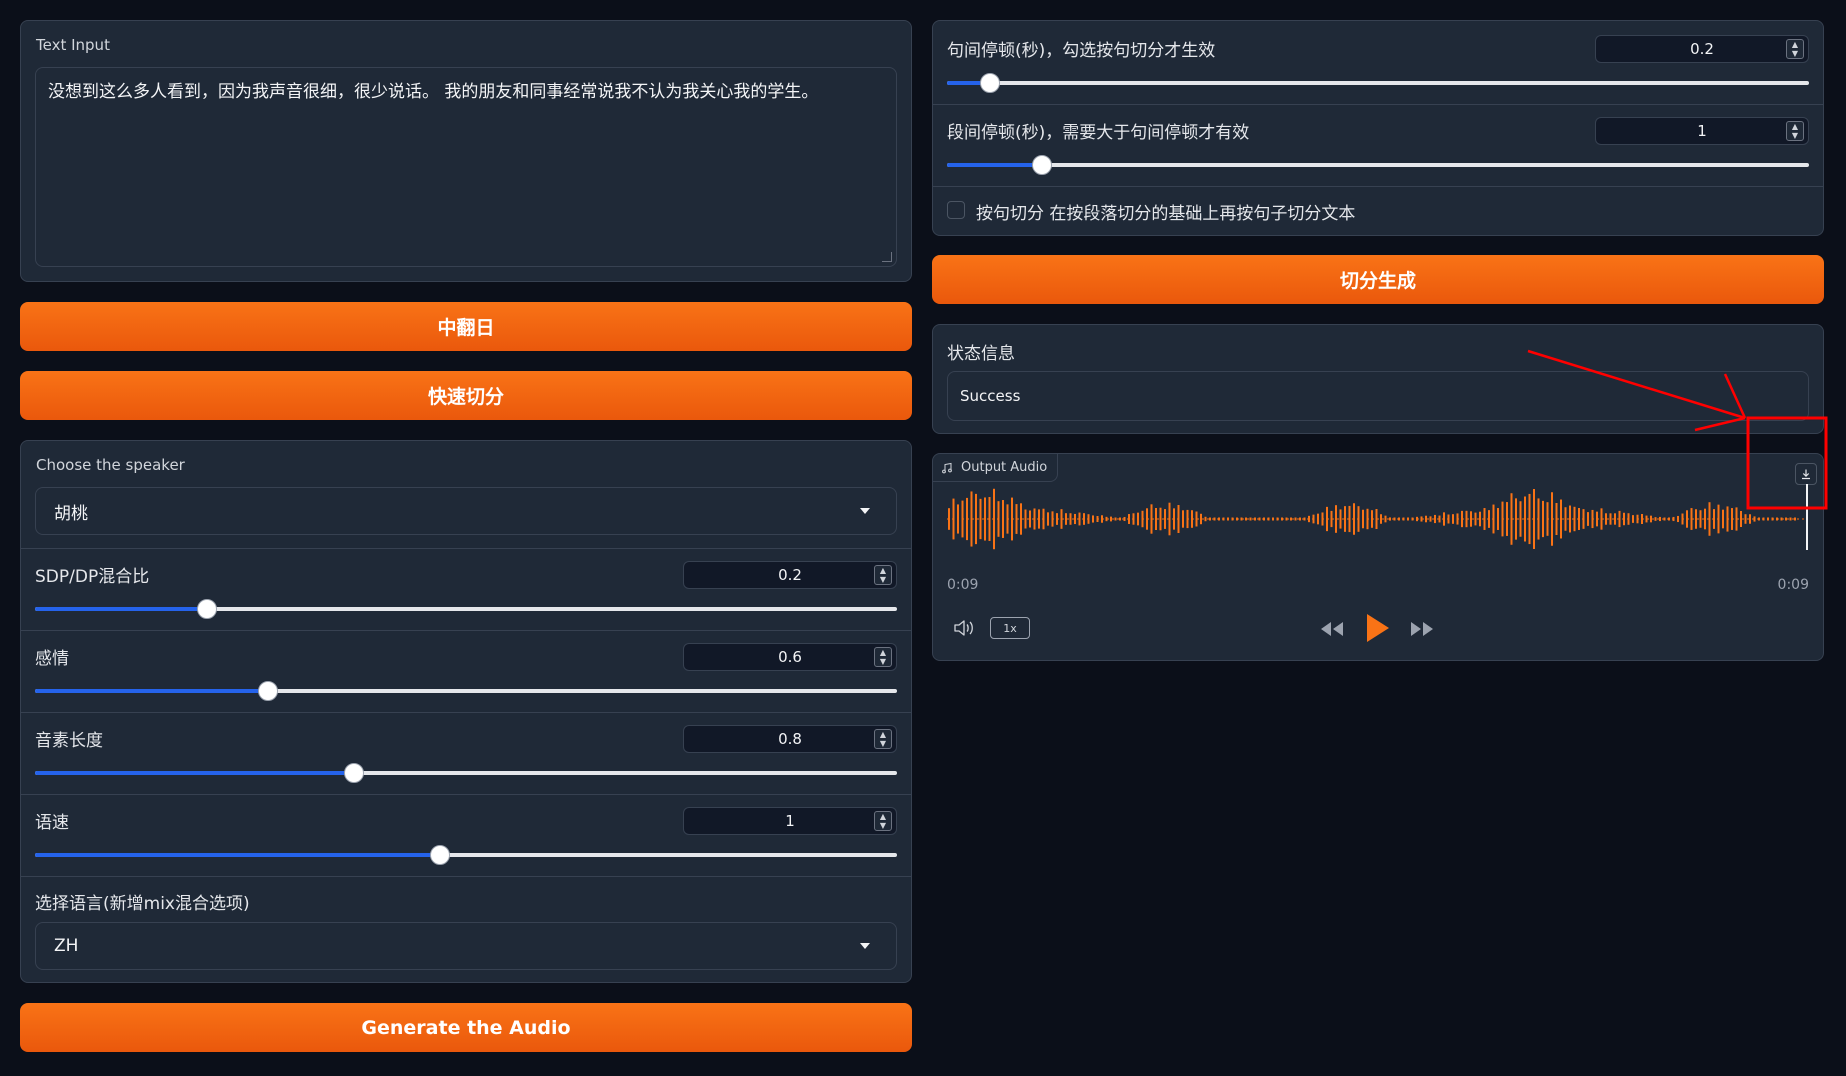 This screenshot has height=1076, width=1846. What do you see at coordinates (466, 855) in the screenshot?
I see `speed-slider` at bounding box center [466, 855].